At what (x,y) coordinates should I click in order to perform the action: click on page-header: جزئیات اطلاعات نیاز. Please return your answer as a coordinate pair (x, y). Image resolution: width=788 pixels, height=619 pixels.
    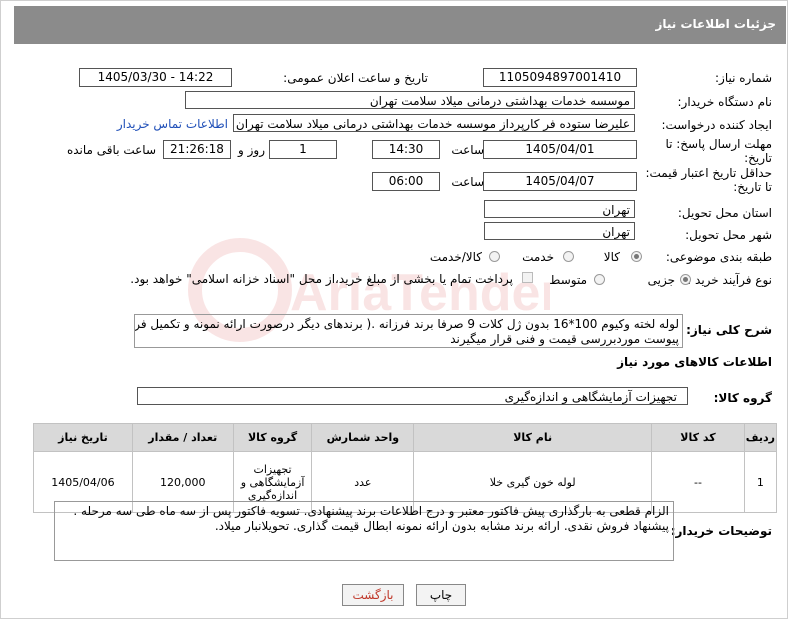
    Looking at the image, I should click on (400, 25).